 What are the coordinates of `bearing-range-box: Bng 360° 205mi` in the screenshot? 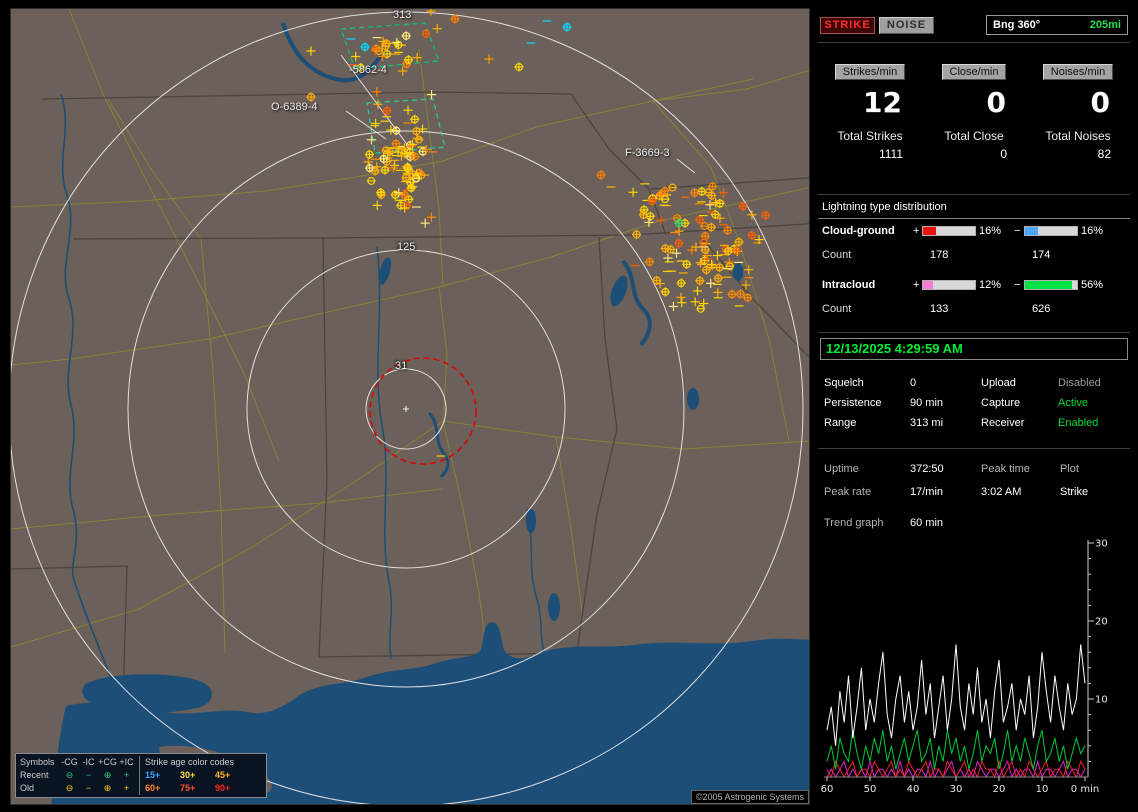 It's located at (1057, 25).